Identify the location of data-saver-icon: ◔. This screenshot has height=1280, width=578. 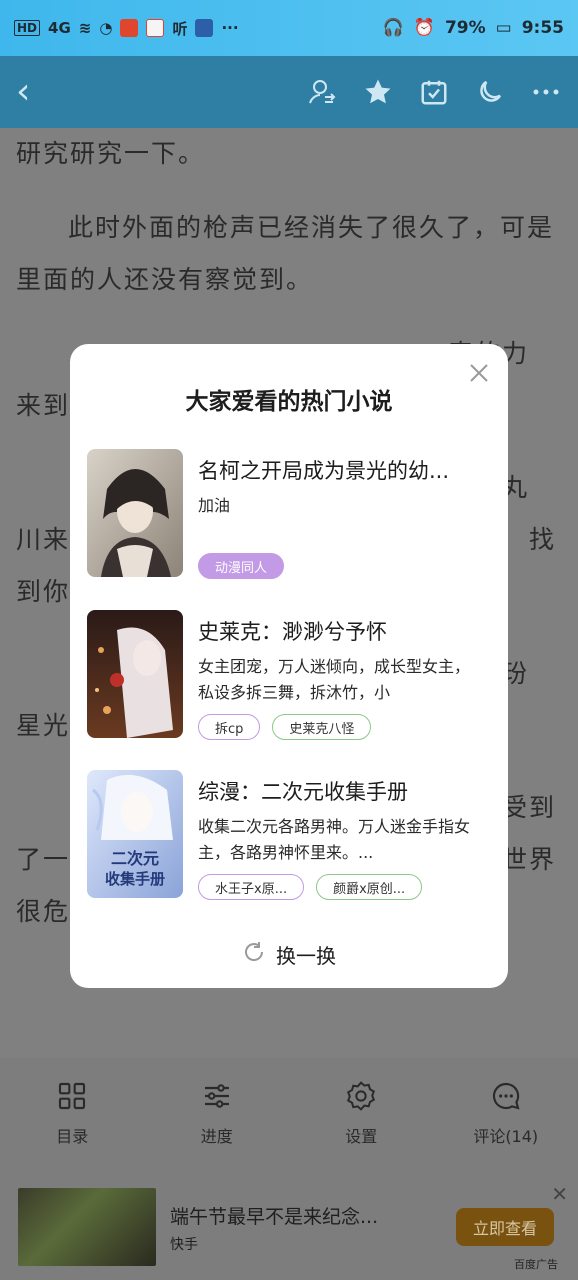
(106, 28).